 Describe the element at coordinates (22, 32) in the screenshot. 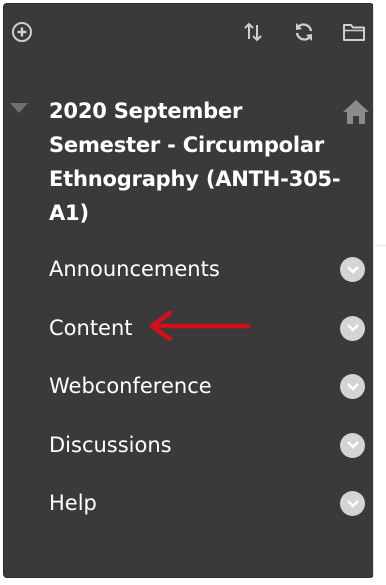

I see `plus-circle-icon` at that location.